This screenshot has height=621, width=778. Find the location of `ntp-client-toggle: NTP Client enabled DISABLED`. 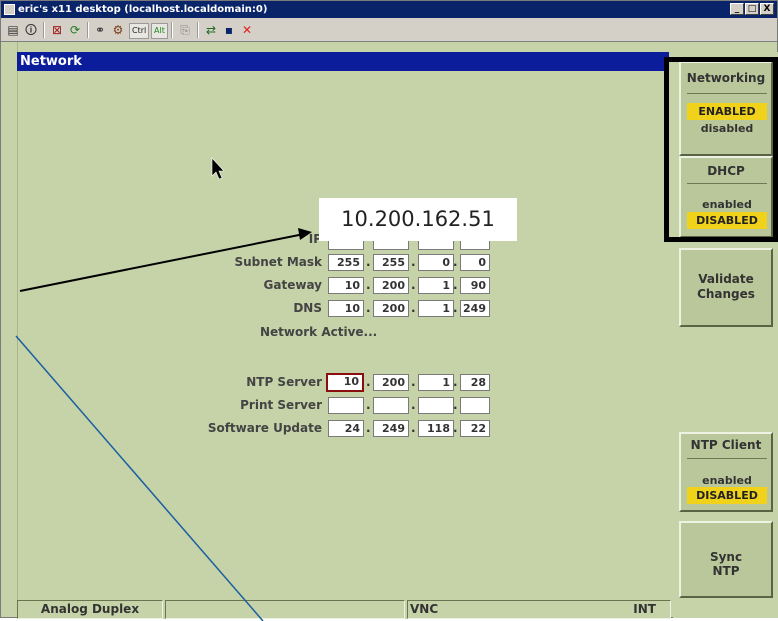

ntp-client-toggle: NTP Client enabled DISABLED is located at coordinates (726, 472).